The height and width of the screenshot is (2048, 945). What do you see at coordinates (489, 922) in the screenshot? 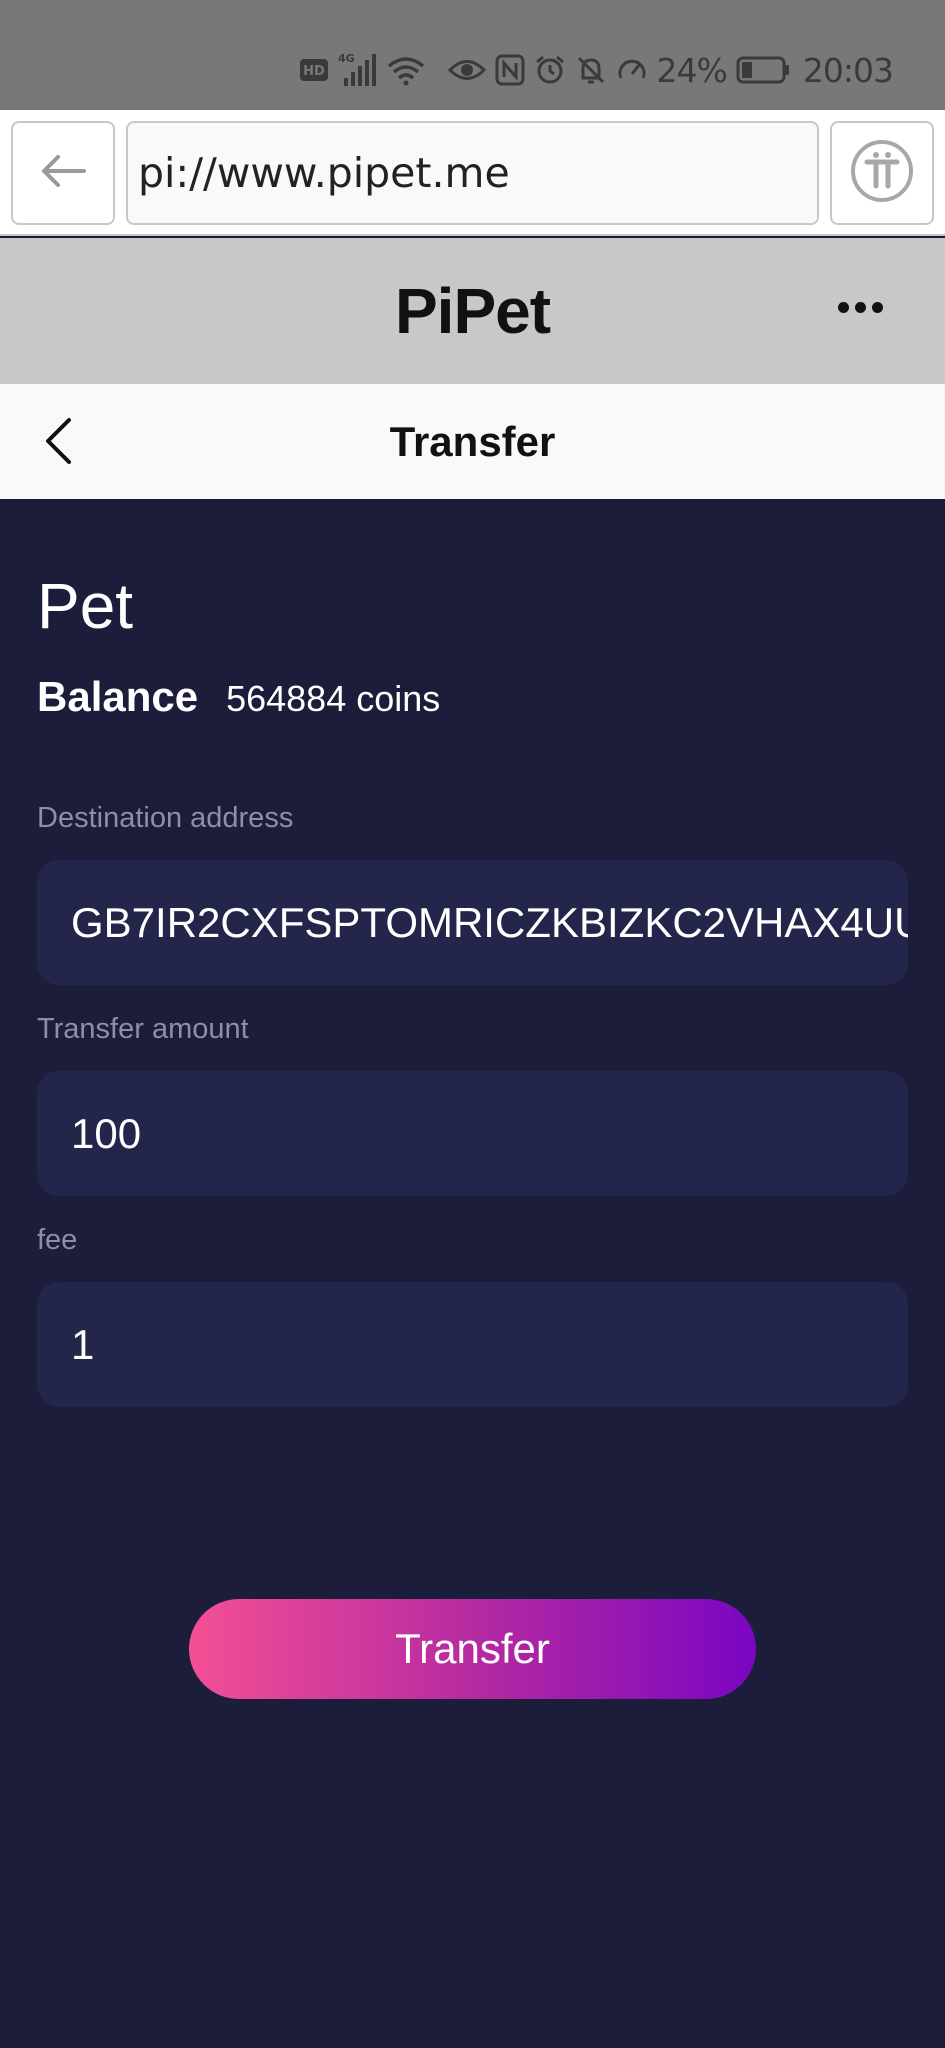
I see `destination-address-input` at bounding box center [489, 922].